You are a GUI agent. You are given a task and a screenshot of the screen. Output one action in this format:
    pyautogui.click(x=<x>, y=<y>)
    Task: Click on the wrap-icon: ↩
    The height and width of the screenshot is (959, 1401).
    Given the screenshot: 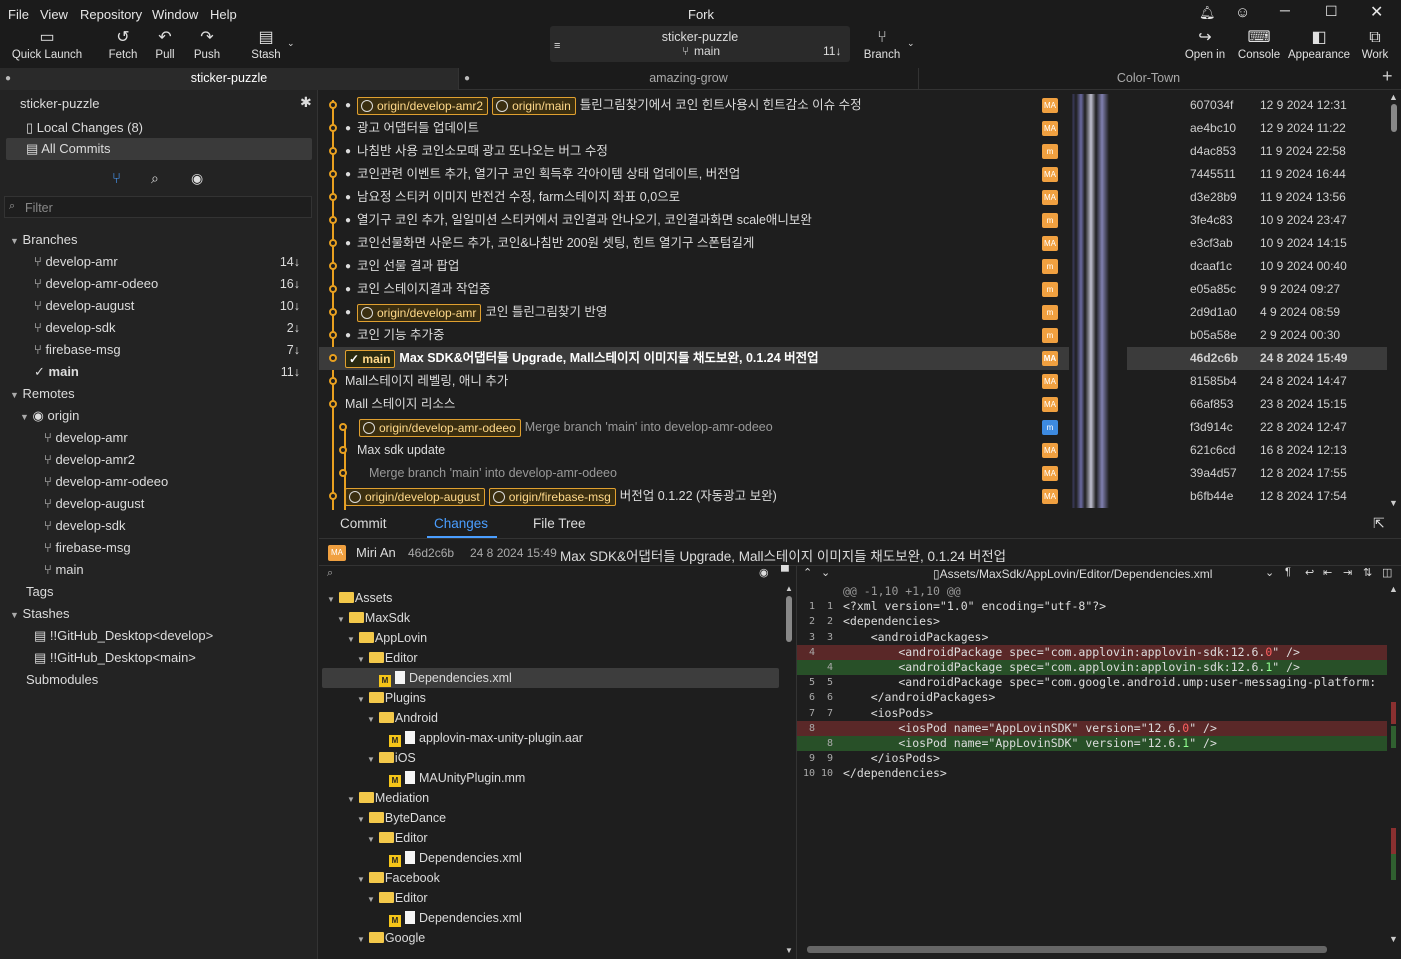 What is the action you would take?
    pyautogui.click(x=1309, y=572)
    